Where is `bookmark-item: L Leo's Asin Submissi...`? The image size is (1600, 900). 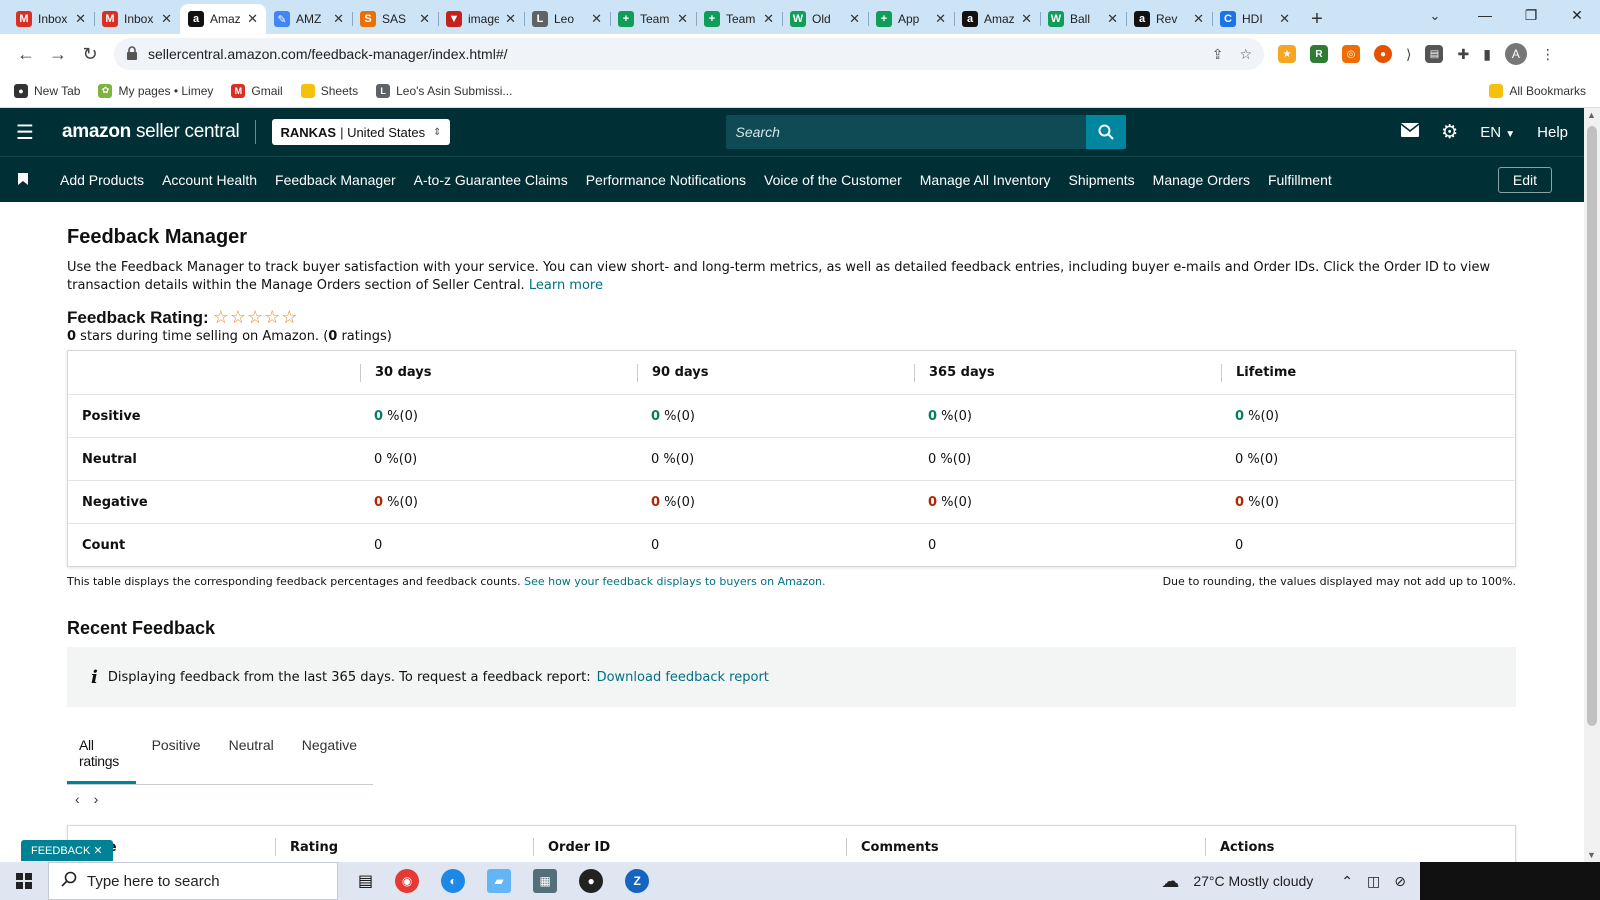
bookmark-item: L Leo's Asin Submissi... is located at coordinates (444, 90).